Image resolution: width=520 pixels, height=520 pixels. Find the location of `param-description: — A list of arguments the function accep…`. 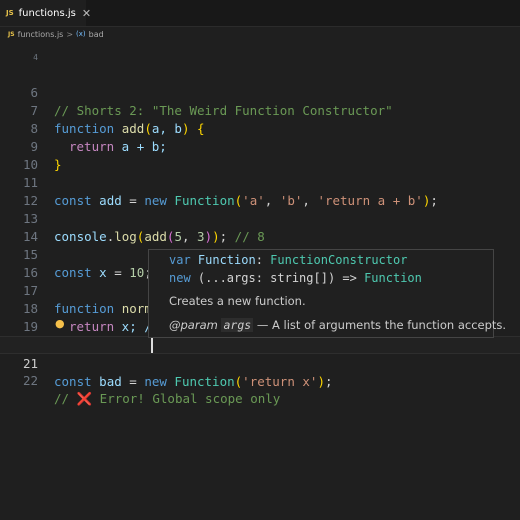

param-description: — A list of arguments the function accep… is located at coordinates (380, 325).